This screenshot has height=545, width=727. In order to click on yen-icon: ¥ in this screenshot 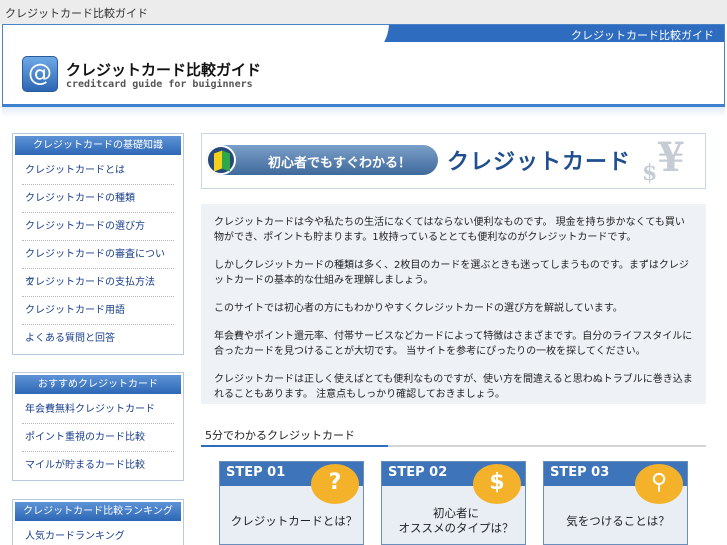, I will do `click(671, 157)`.